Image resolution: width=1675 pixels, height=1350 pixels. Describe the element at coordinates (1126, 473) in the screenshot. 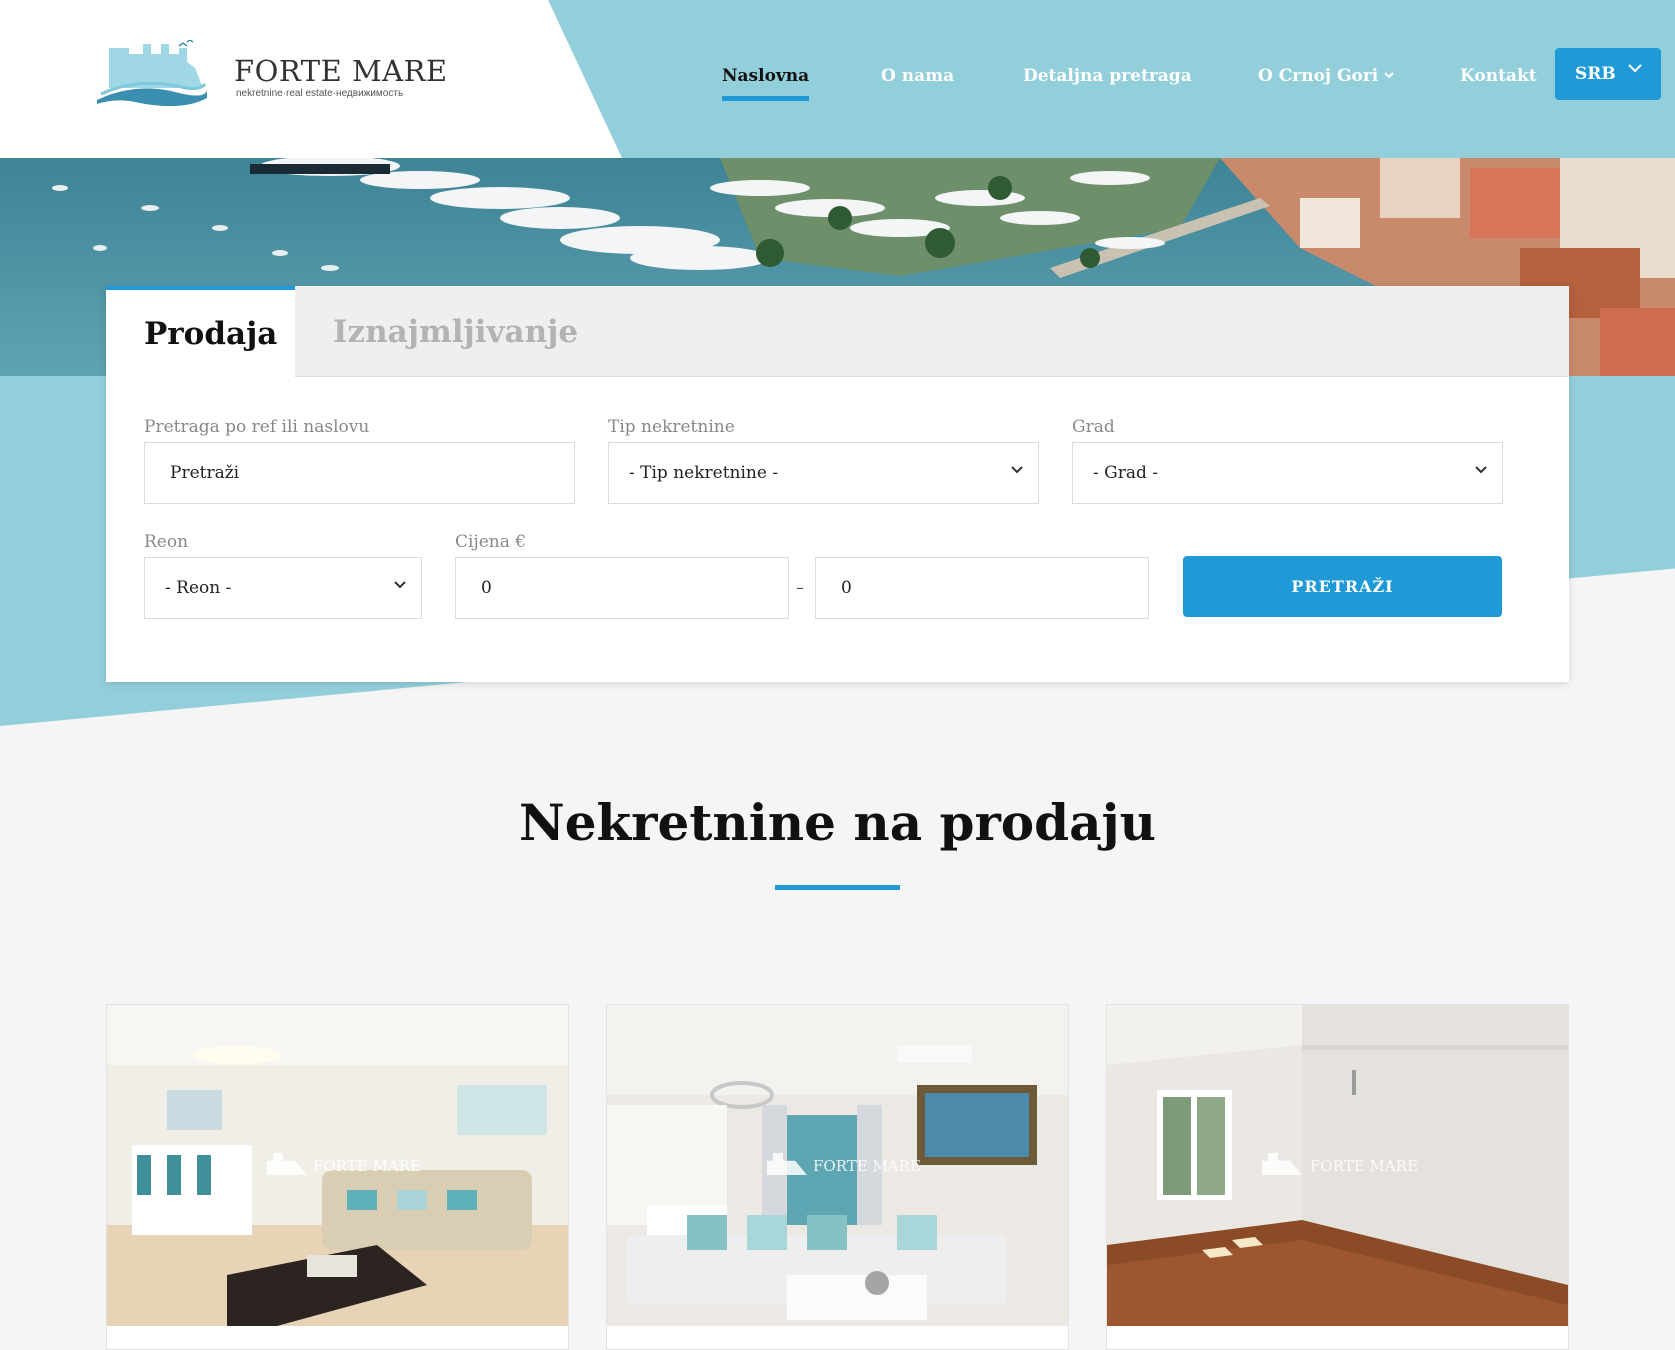

I see `city-value: - Grad -` at that location.